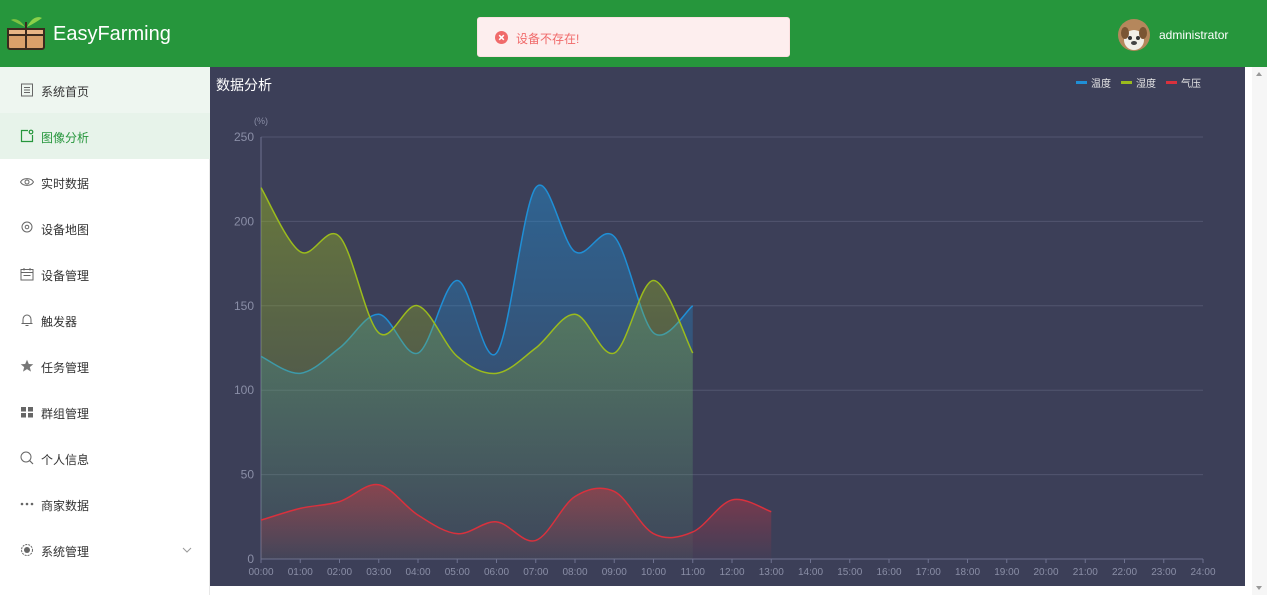 Image resolution: width=1267 pixels, height=595 pixels. I want to click on location-icon, so click(27, 227).